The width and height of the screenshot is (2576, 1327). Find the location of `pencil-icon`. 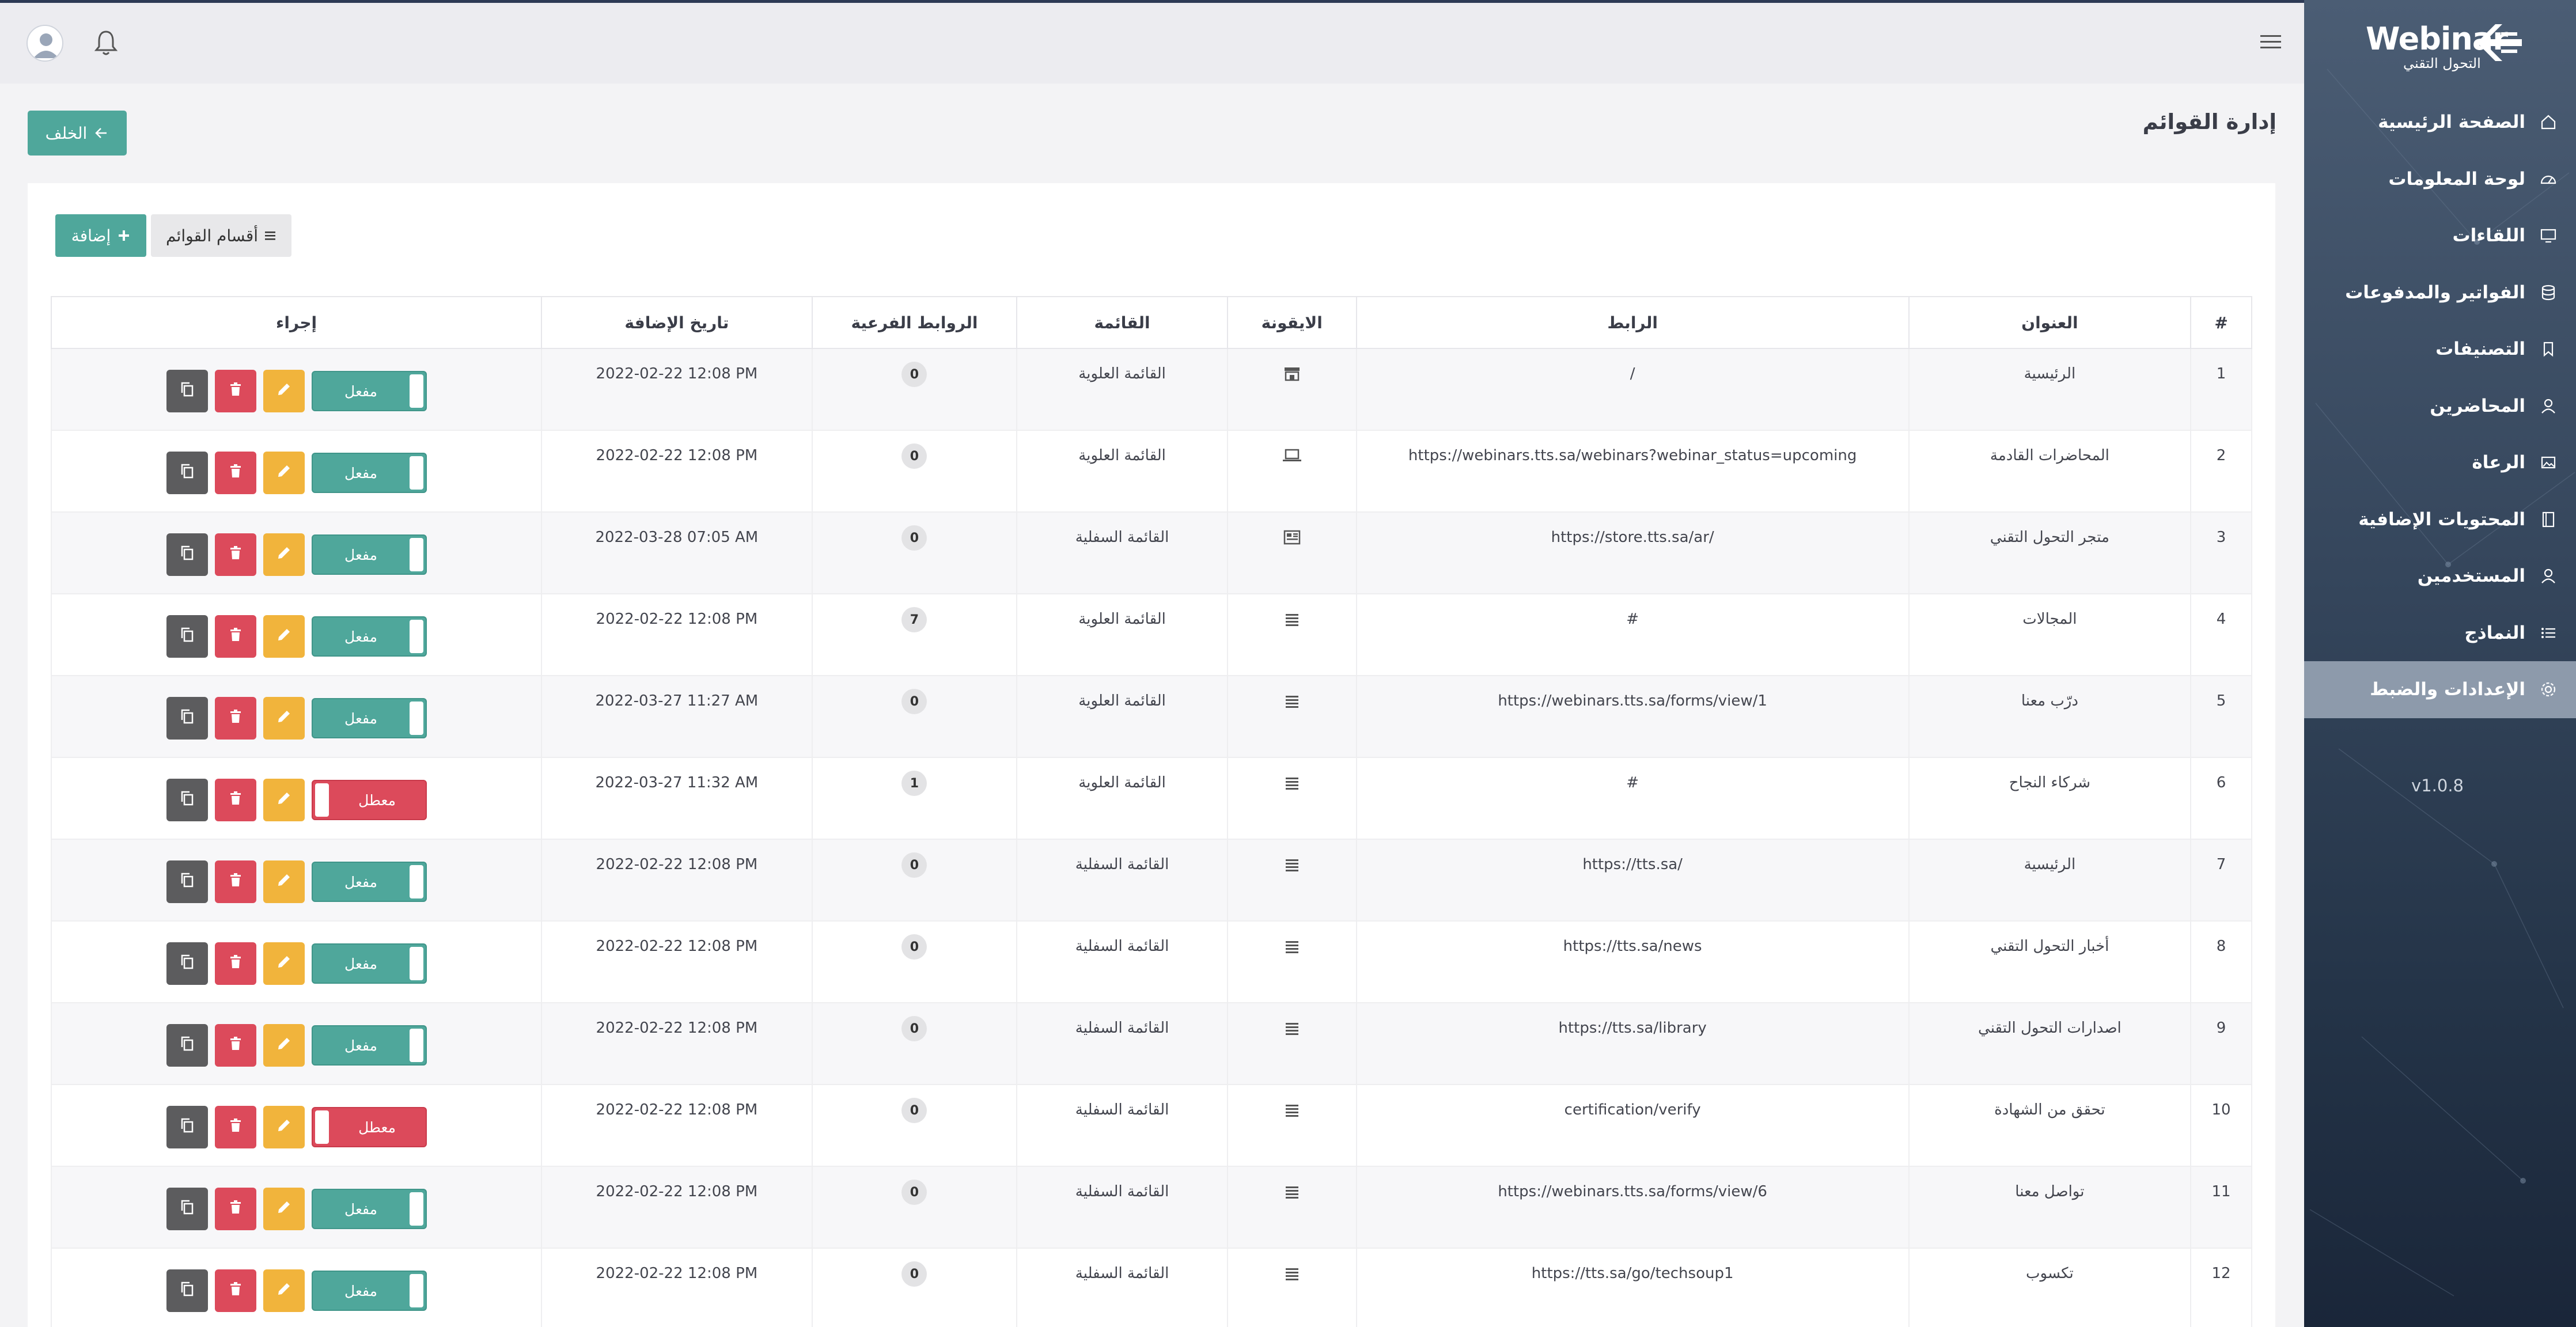

pencil-icon is located at coordinates (283, 392).